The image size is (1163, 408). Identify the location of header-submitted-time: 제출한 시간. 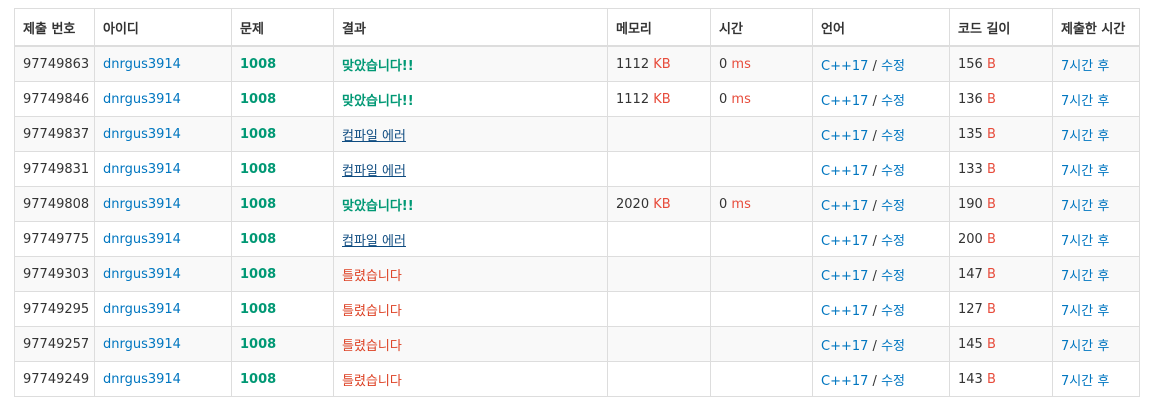
(1096, 27).